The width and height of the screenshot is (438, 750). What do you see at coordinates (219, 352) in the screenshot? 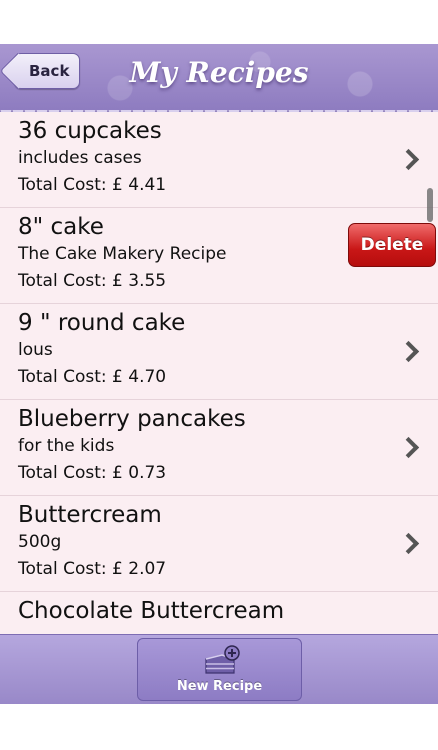
I see `recipe-row: 9 " round cake lous Total Cost: £ 4.70` at bounding box center [219, 352].